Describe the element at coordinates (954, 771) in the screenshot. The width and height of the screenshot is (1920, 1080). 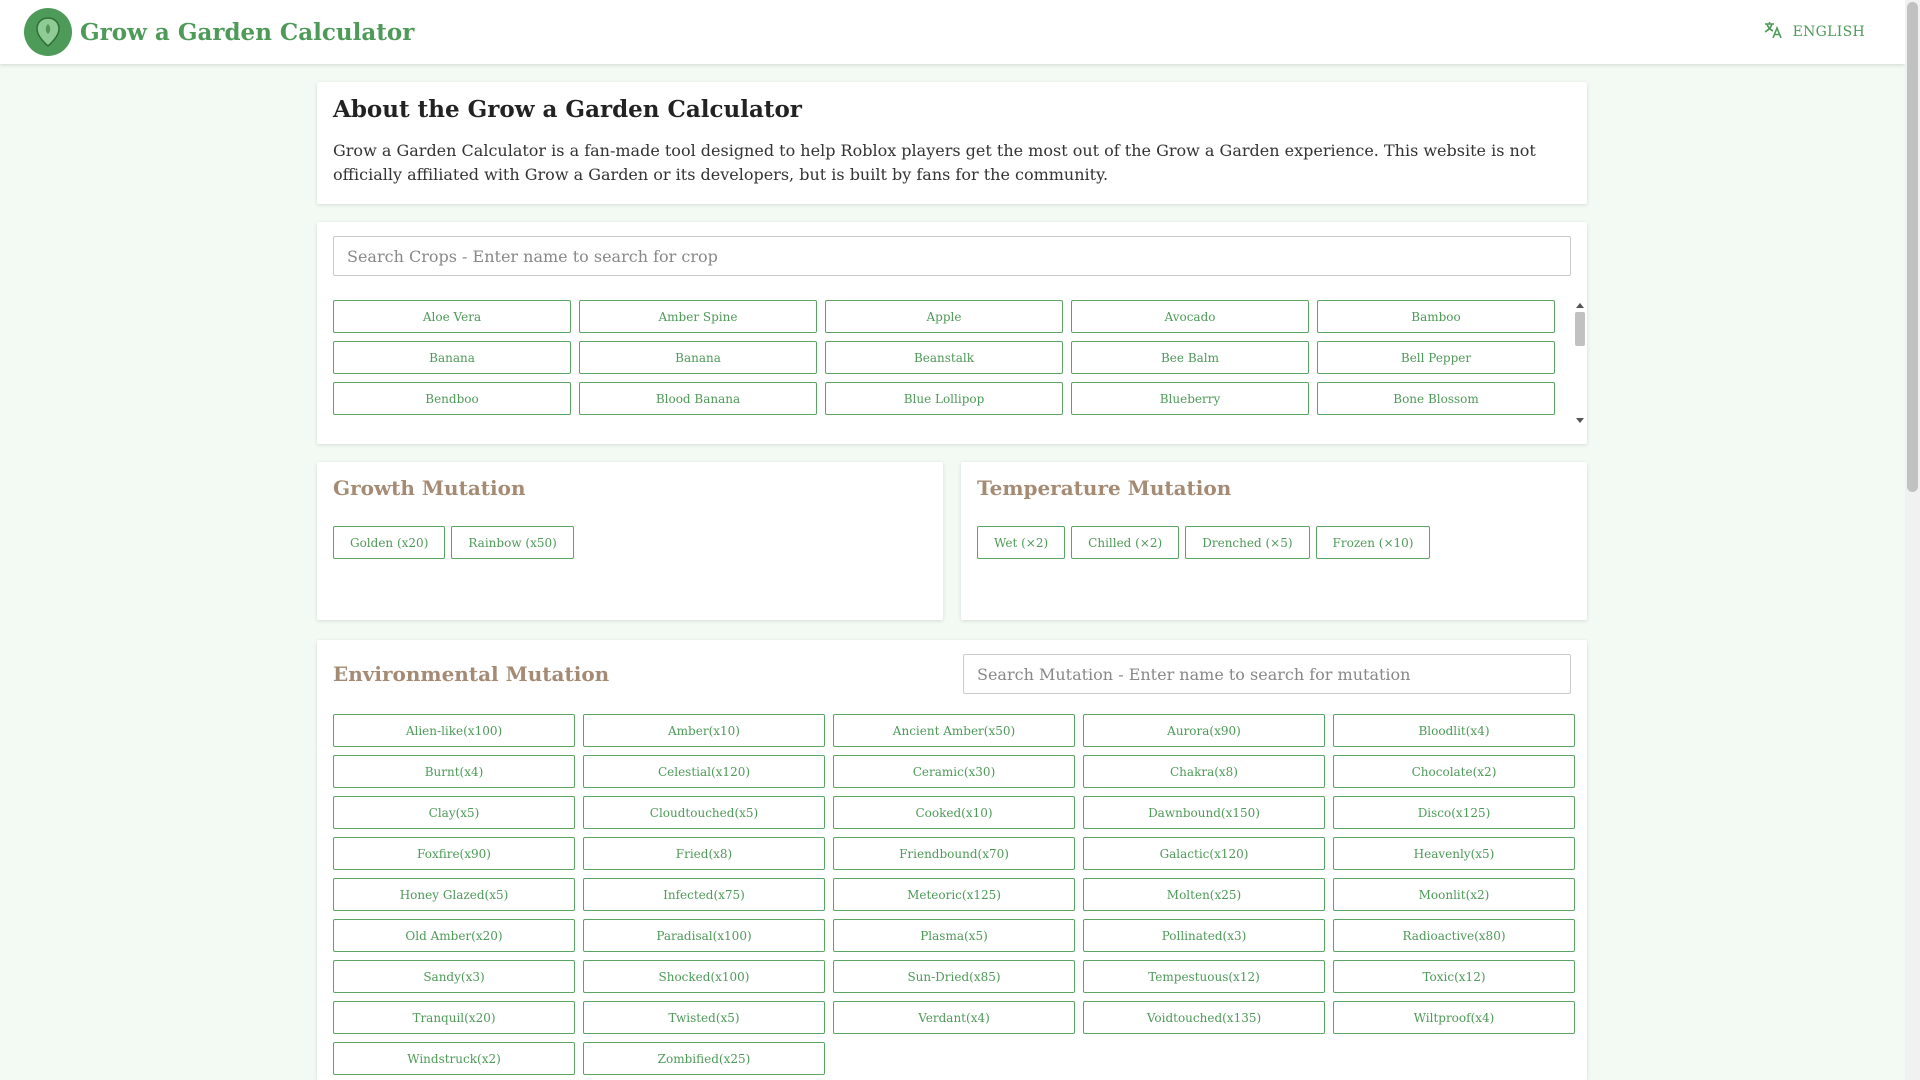
I see `environmental-mutation-button: Ceramic(x30)` at that location.